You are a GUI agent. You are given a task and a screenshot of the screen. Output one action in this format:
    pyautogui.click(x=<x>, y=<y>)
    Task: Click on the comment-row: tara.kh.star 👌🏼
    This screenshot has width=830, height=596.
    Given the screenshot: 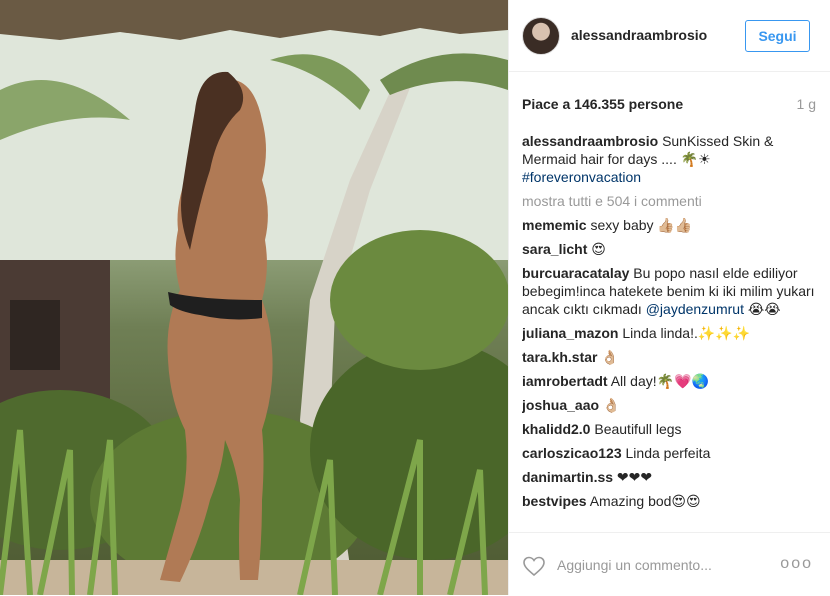 What is the action you would take?
    pyautogui.click(x=669, y=357)
    